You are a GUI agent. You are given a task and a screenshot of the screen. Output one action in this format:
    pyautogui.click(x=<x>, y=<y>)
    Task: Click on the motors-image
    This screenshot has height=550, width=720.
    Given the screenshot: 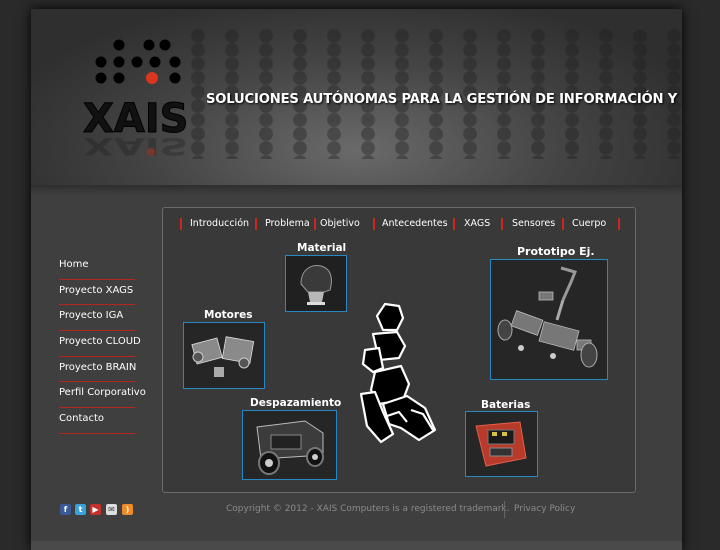 What is the action you would take?
    pyautogui.click(x=224, y=355)
    